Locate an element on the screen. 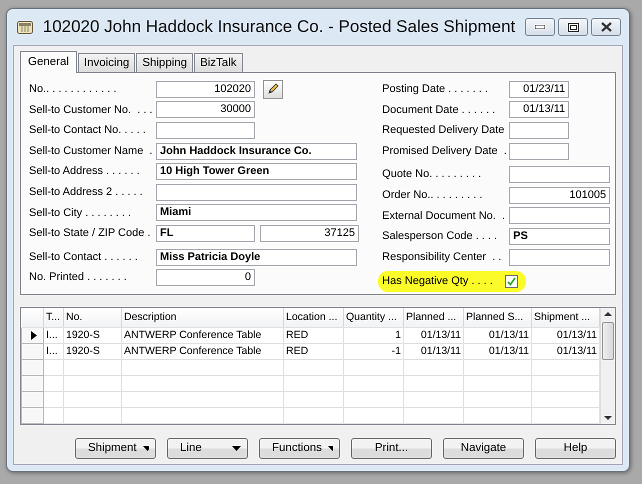  command-button: Help is located at coordinates (575, 448).